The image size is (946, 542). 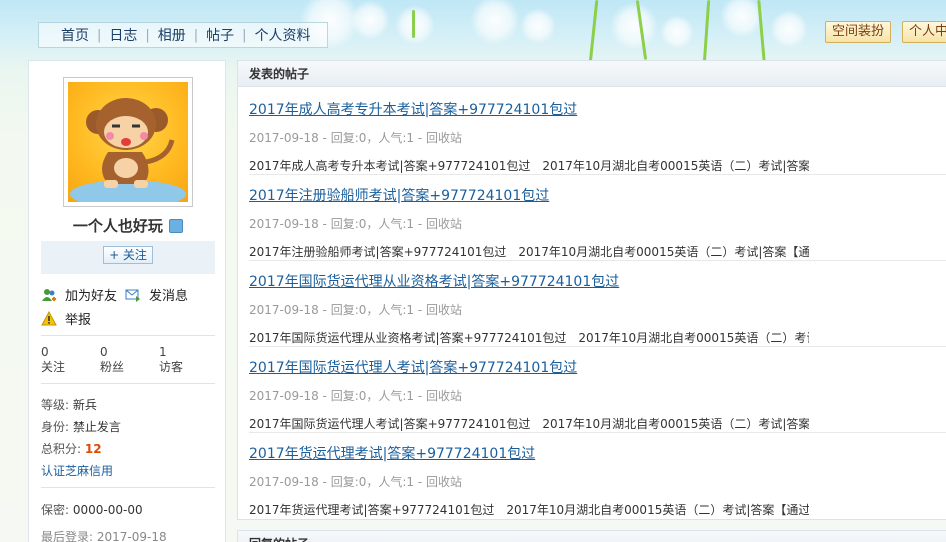 I want to click on replies-section-title: 回复的帖子, so click(x=592, y=536).